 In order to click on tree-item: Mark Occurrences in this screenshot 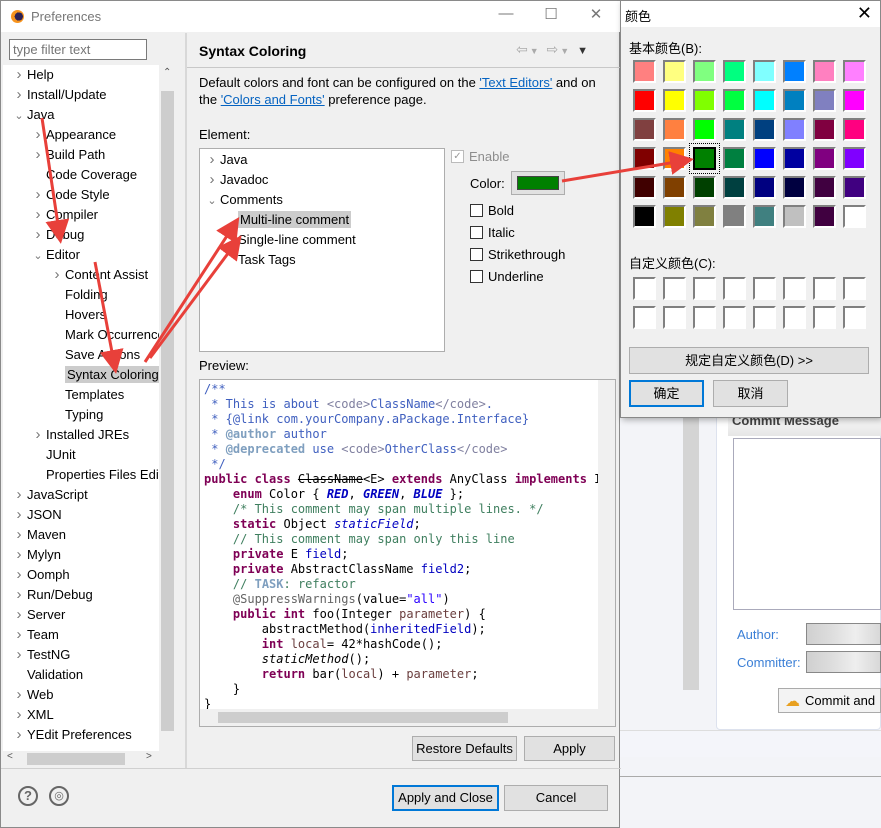, I will do `click(104, 335)`.